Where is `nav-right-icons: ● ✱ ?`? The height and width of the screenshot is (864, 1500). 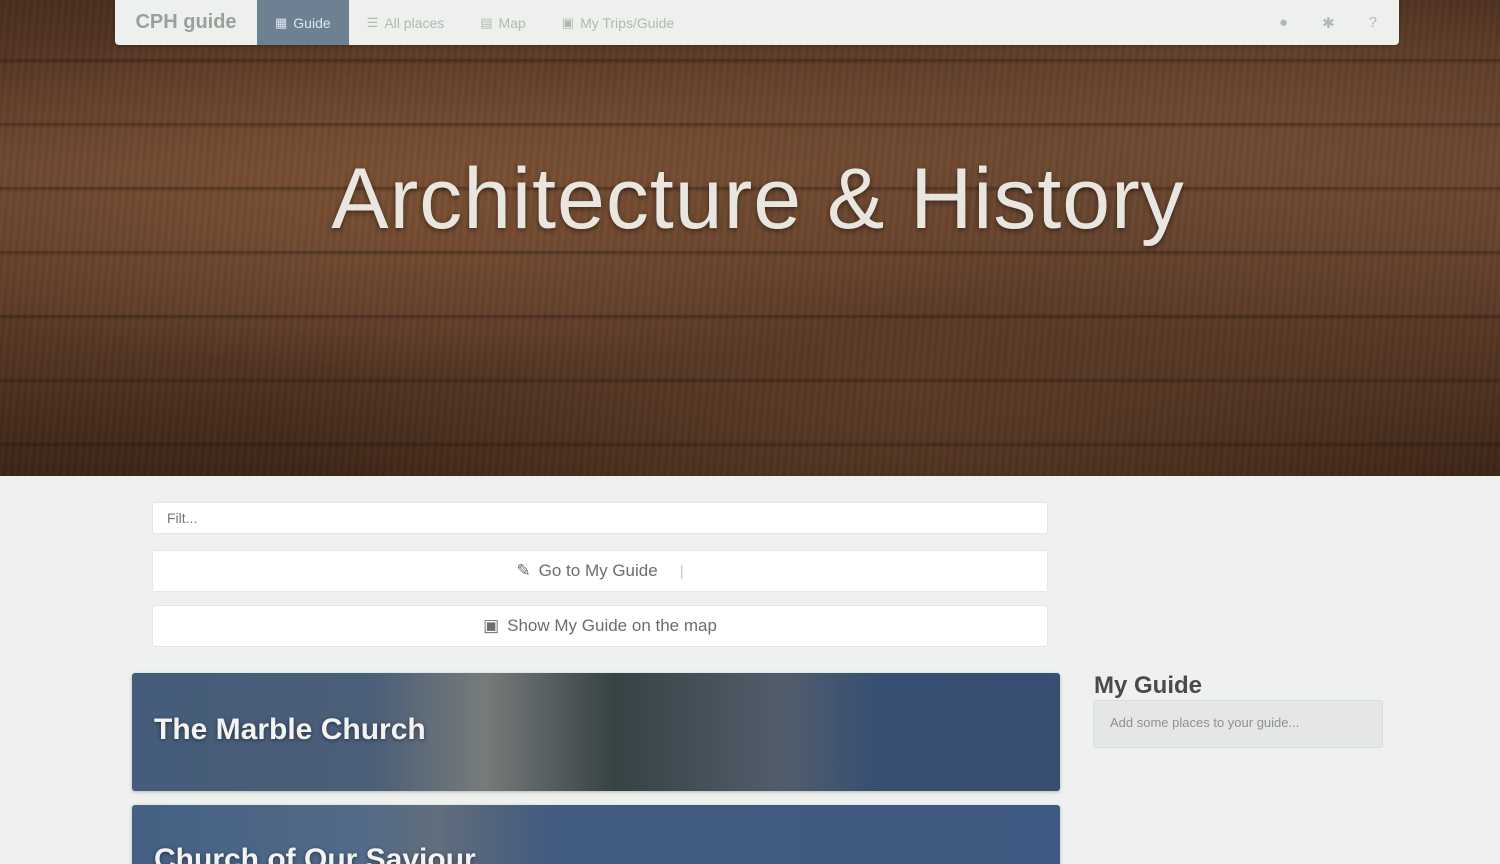 nav-right-icons: ● ✱ ? is located at coordinates (1339, 22).